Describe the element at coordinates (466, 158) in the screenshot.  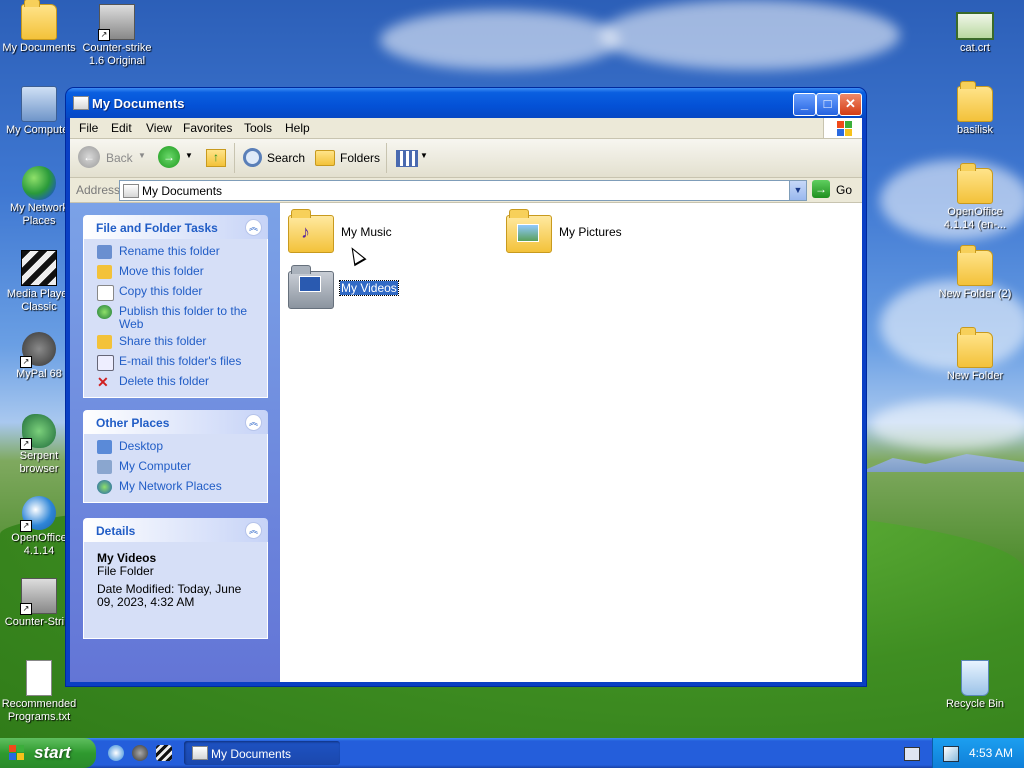
I see `standard-toolbar: ← Back ▼ → ▼ ↑ Search Folders ▼` at that location.